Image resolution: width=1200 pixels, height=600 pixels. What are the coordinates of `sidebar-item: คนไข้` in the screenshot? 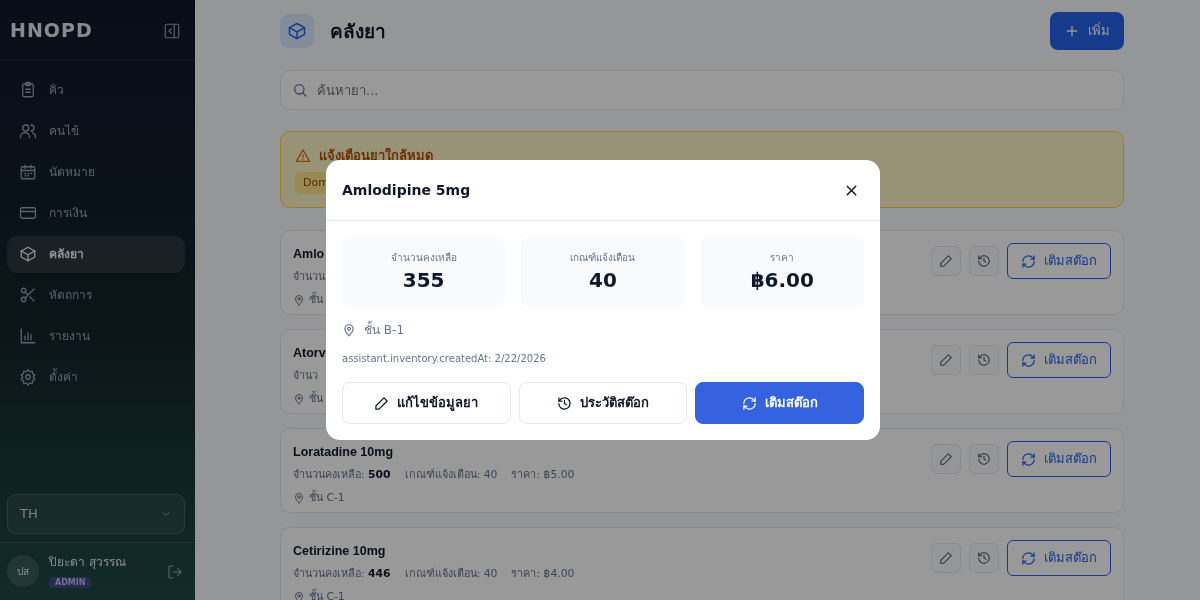 It's located at (96, 131).